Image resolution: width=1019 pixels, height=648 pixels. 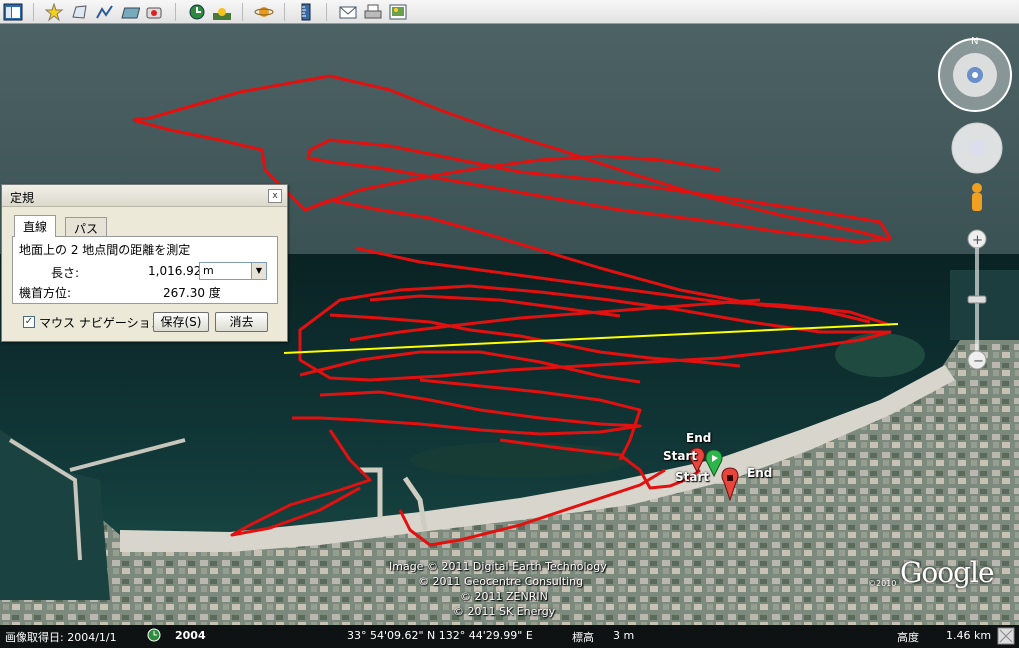 I want to click on marker-label-start-top: Start, so click(x=680, y=456).